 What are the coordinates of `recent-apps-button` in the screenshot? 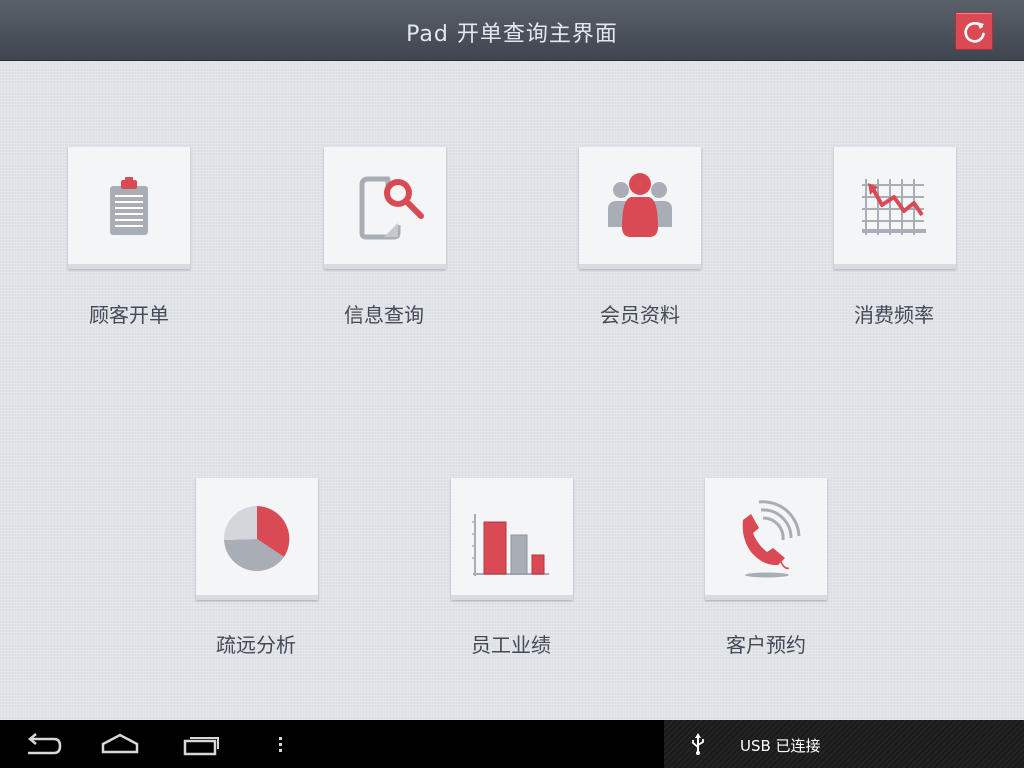 It's located at (201, 744).